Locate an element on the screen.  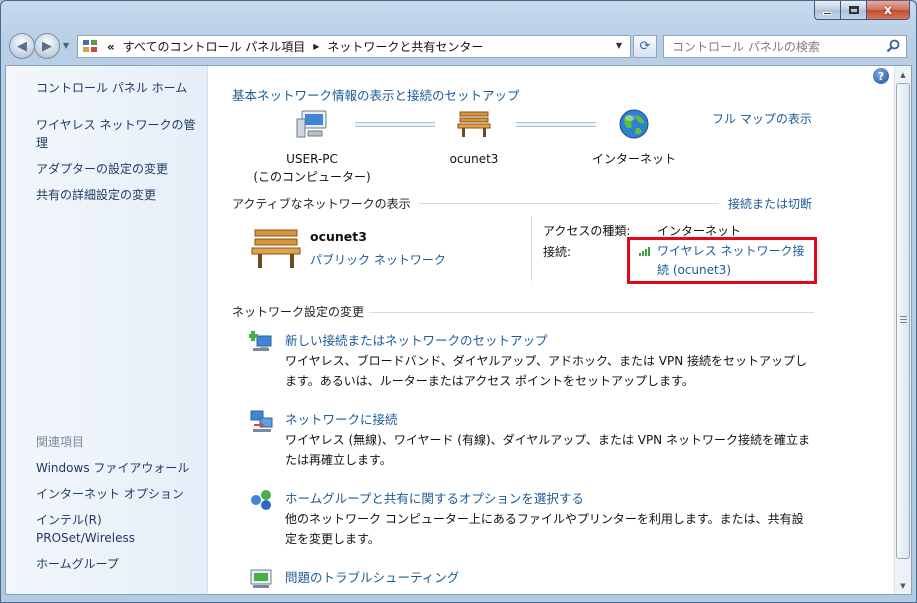
search-input: コントロール パネルの検索 is located at coordinates (785, 46).